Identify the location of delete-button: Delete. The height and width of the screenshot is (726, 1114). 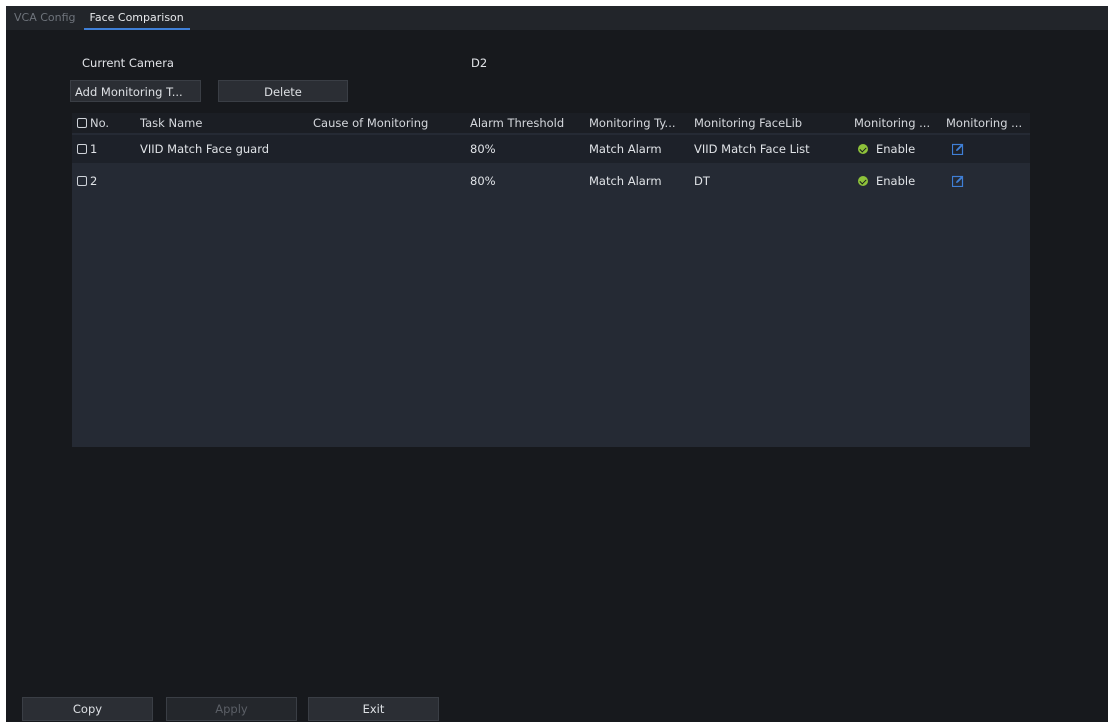
(283, 91).